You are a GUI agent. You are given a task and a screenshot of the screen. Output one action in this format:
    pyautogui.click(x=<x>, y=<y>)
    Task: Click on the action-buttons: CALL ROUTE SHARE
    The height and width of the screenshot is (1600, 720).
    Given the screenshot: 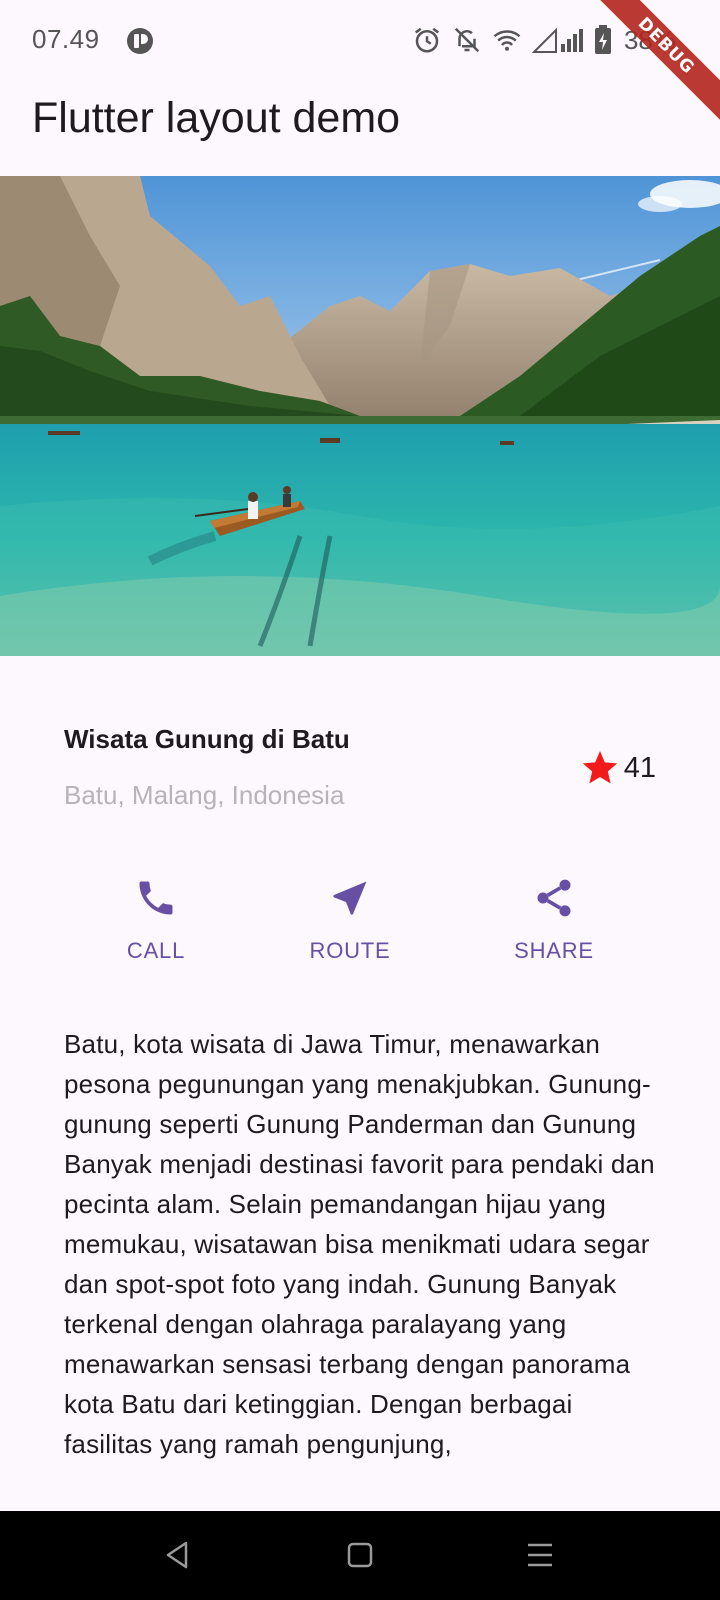 What is the action you would take?
    pyautogui.click(x=360, y=931)
    